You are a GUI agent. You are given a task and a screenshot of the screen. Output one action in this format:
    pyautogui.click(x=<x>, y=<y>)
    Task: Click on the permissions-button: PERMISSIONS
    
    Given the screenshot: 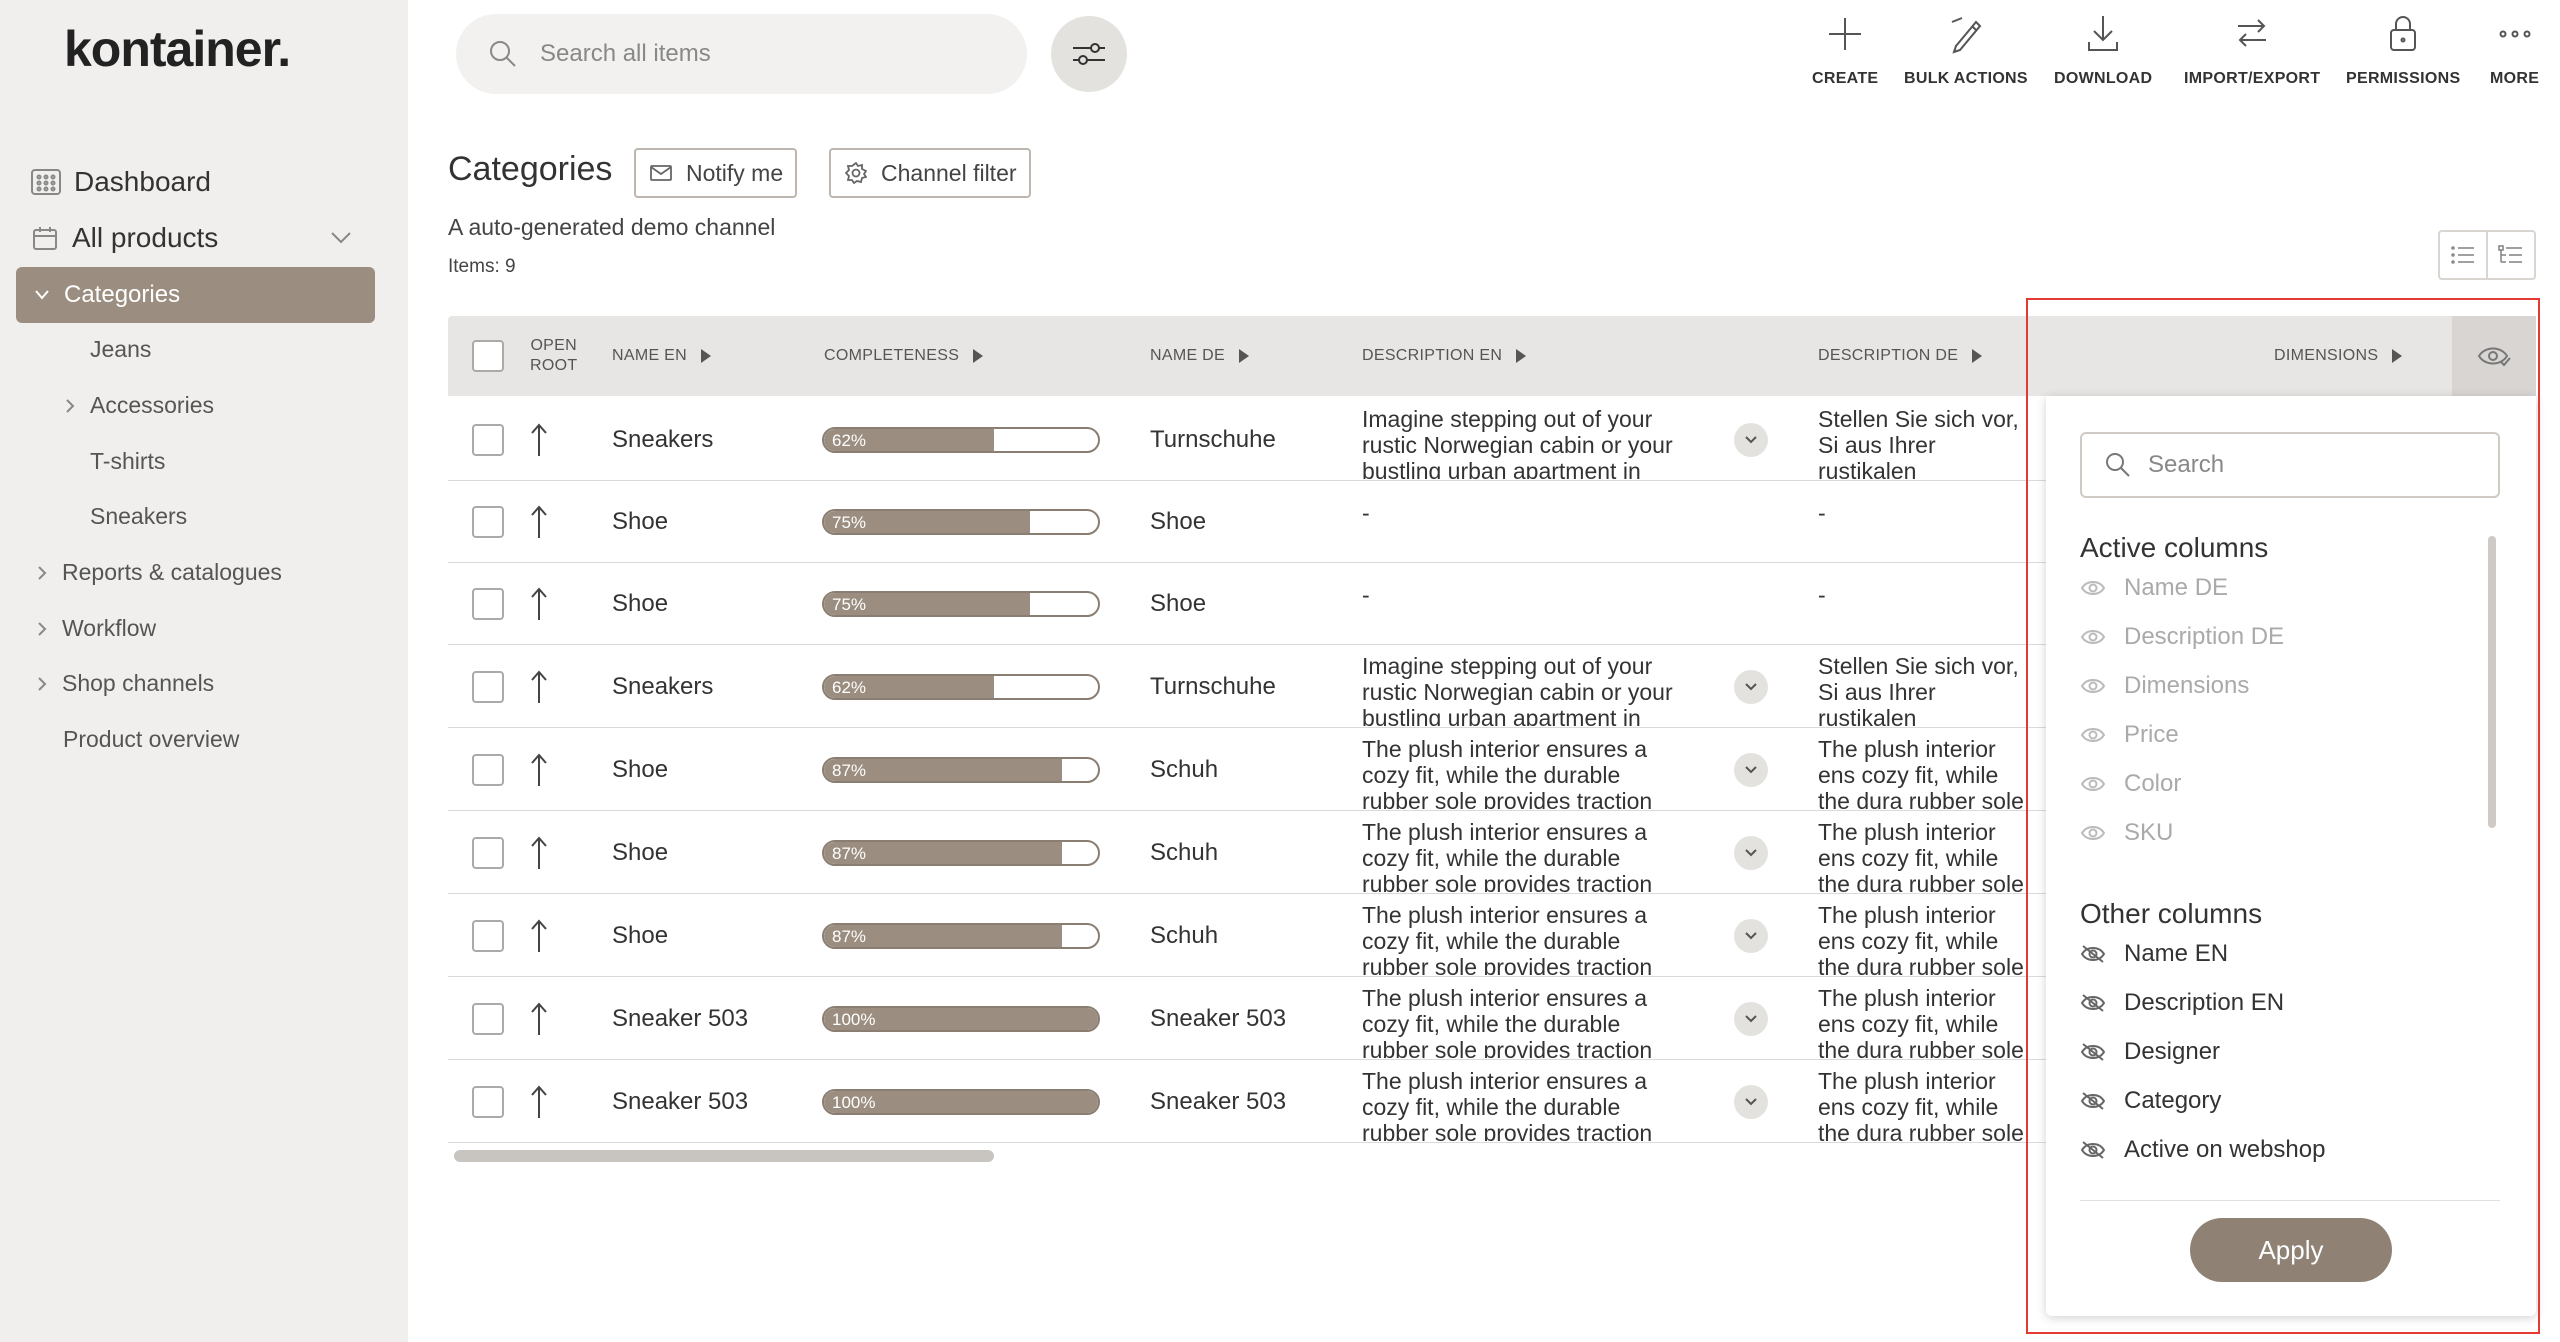 What is the action you would take?
    pyautogui.click(x=2403, y=50)
    